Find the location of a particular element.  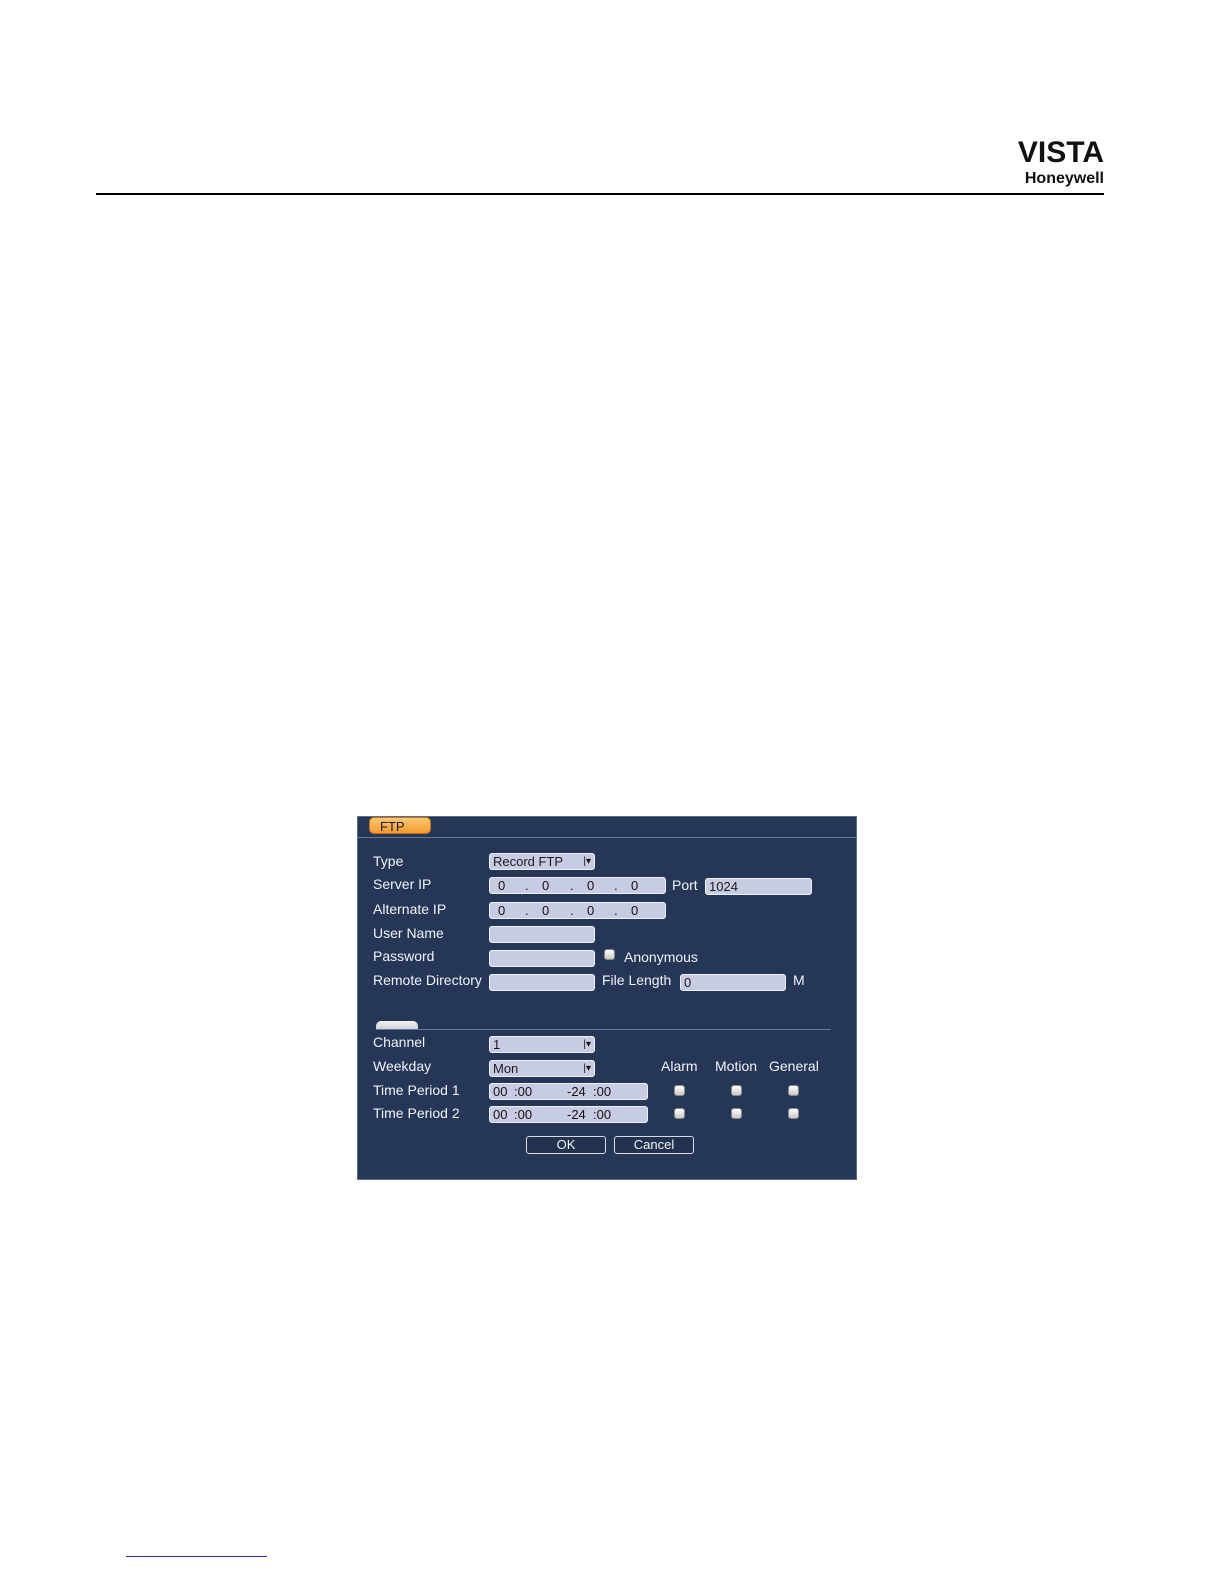

alarm-column-label: Alarm is located at coordinates (679, 1066).